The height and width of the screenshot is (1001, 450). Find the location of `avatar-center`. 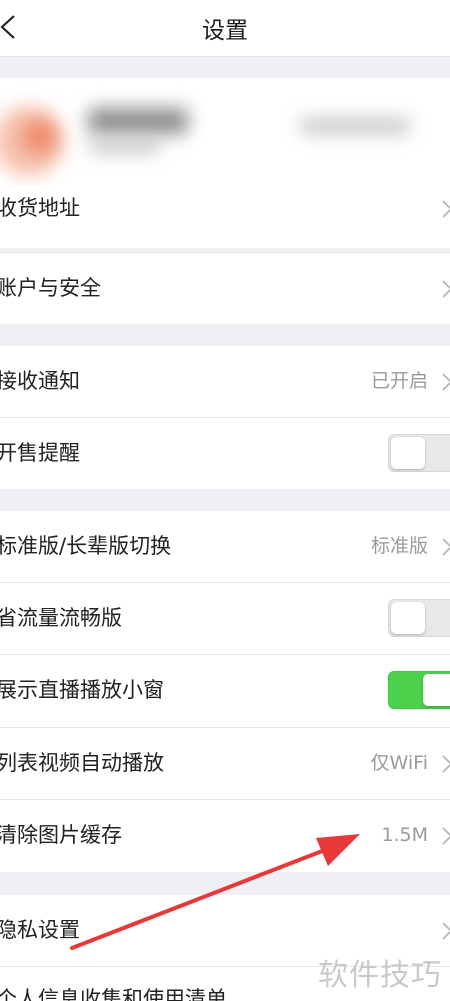

avatar-center is located at coordinates (39, 137).